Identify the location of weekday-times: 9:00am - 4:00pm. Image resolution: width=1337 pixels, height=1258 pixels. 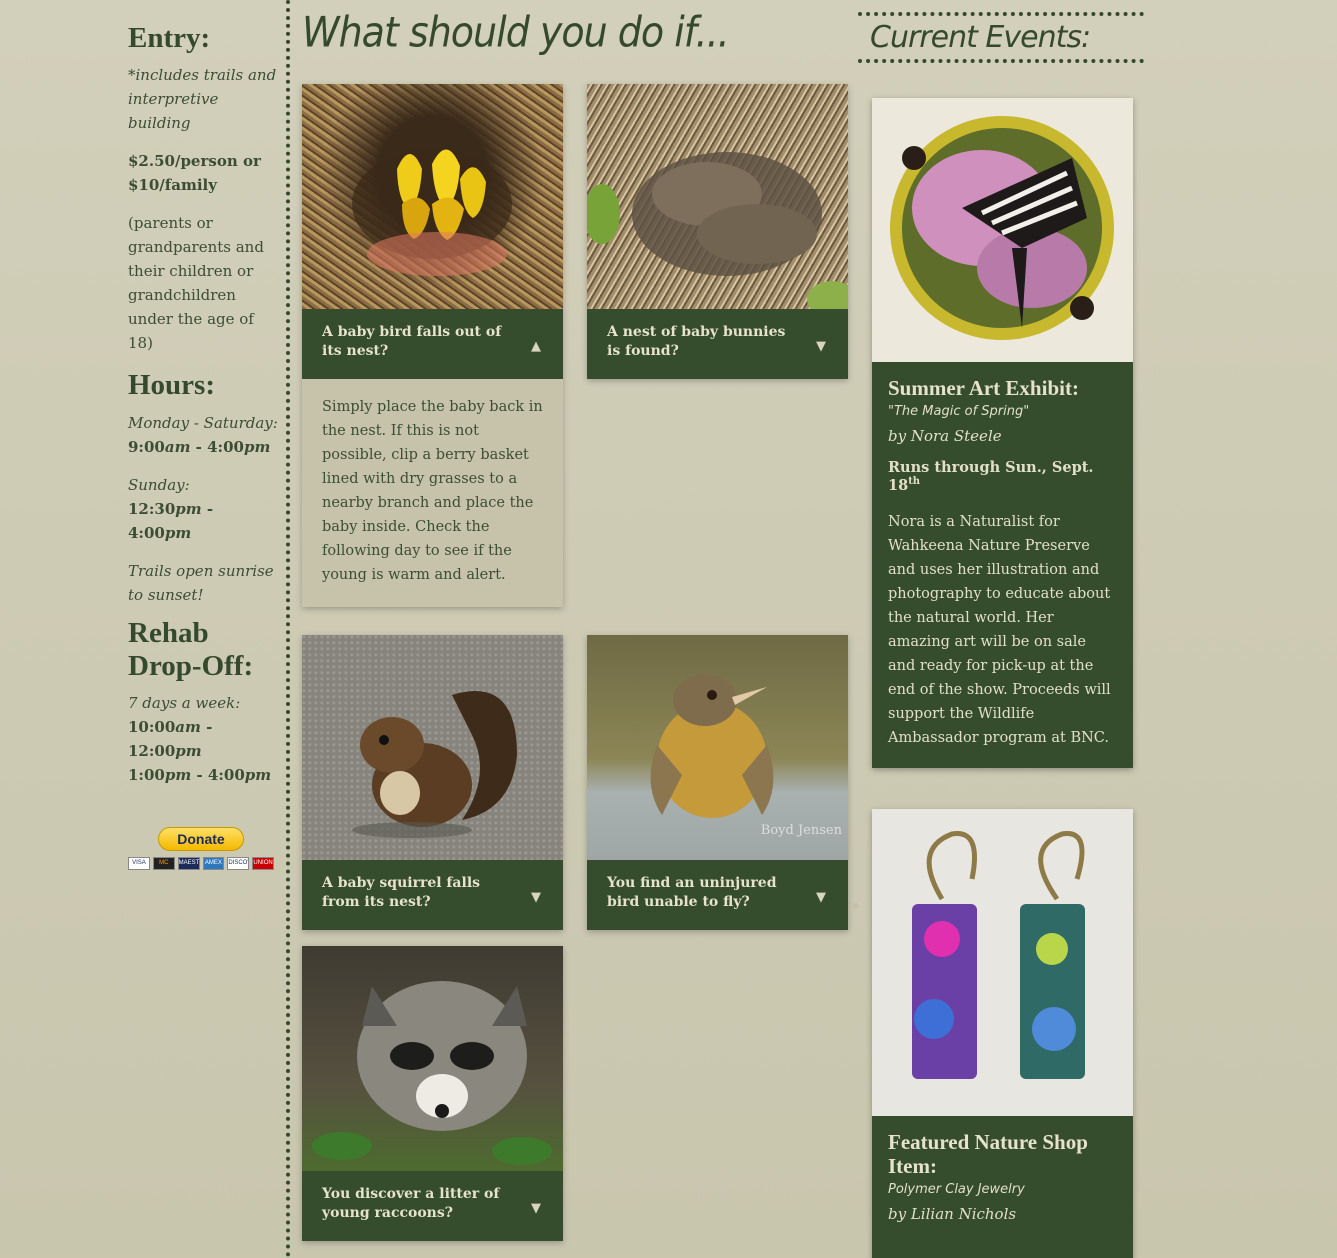
(199, 446).